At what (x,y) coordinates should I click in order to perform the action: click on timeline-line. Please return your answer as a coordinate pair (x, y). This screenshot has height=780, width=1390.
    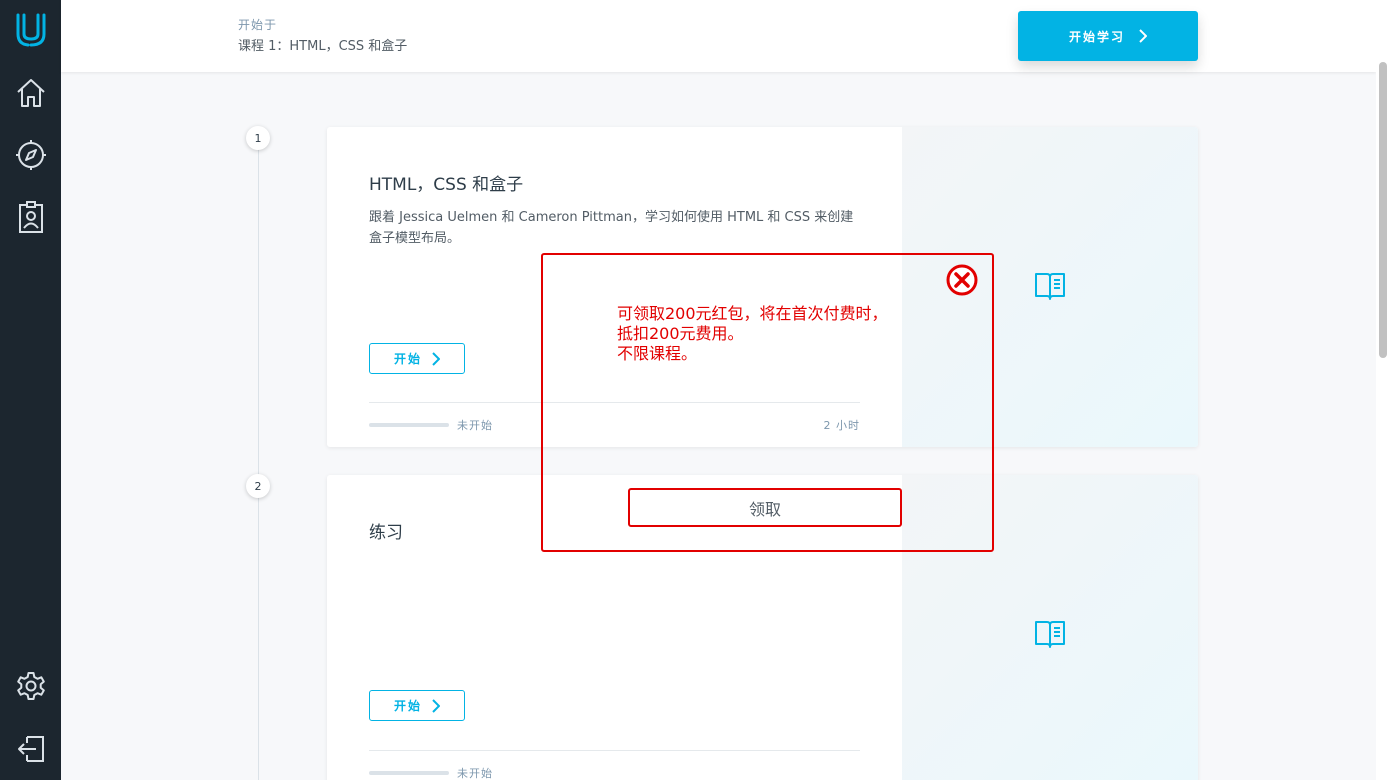
    Looking at the image, I should click on (258, 459).